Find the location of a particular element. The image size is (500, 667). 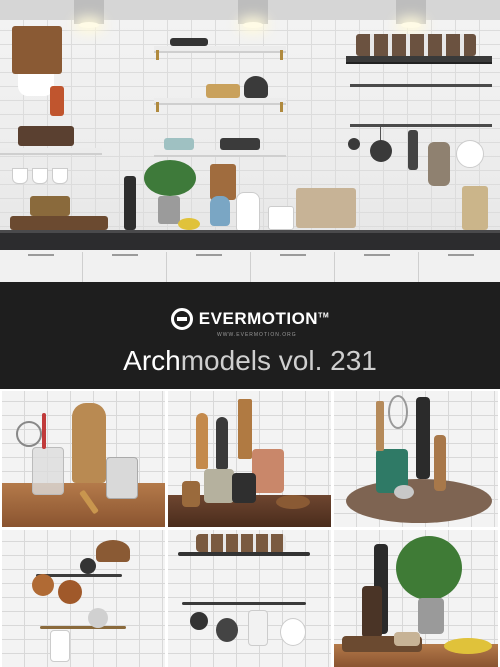

oven-mitt is located at coordinates (439, 164).